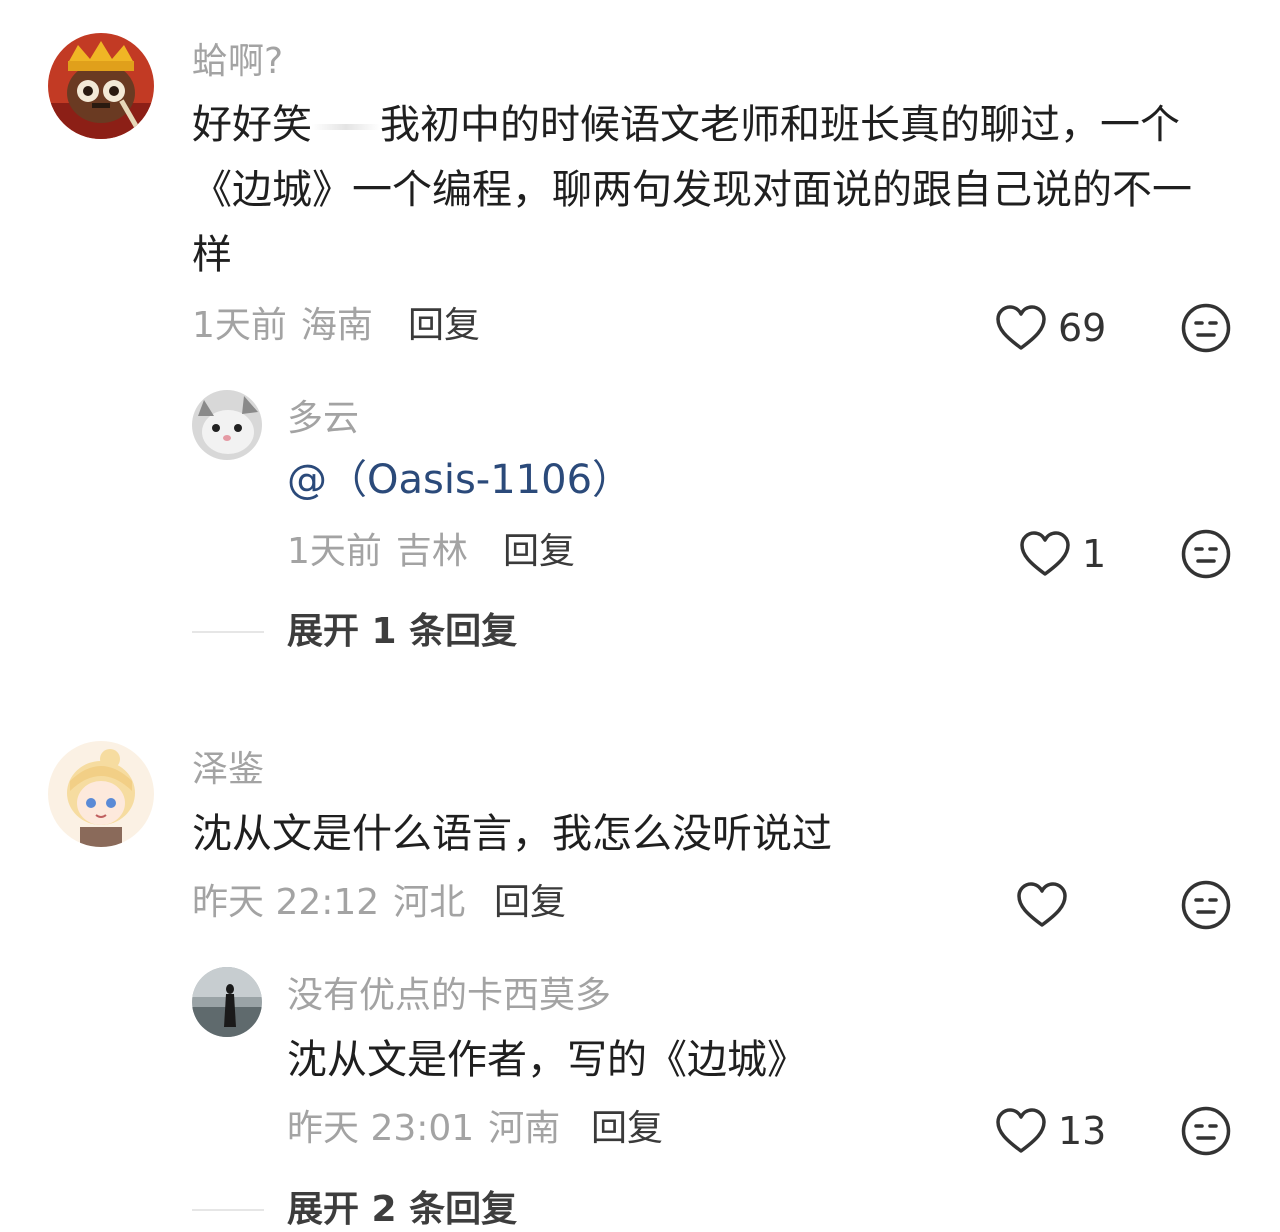 This screenshot has height=1232, width=1280. What do you see at coordinates (547, 1060) in the screenshot?
I see `reply-text: 沈从文是作者，写的《边城》` at bounding box center [547, 1060].